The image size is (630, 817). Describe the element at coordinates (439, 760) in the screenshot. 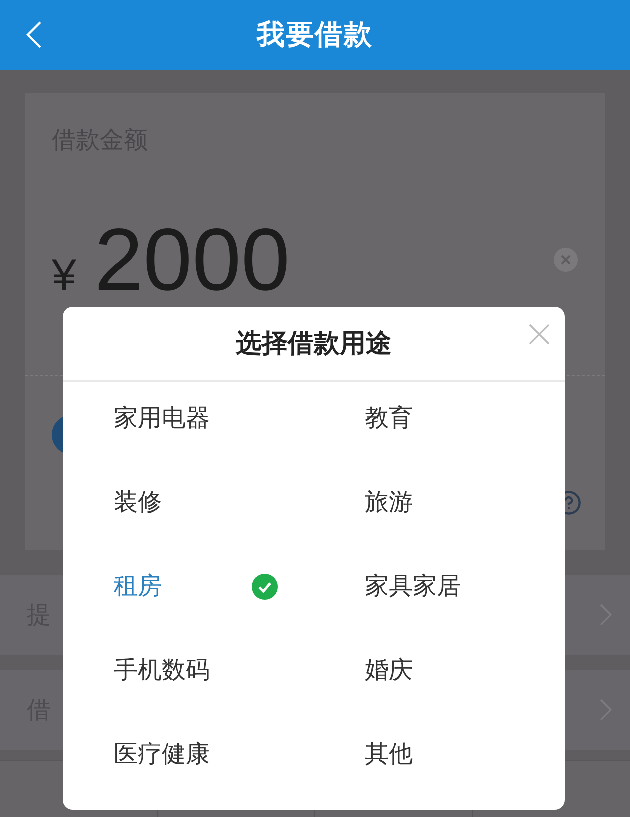

I see `option-item: 其他` at that location.